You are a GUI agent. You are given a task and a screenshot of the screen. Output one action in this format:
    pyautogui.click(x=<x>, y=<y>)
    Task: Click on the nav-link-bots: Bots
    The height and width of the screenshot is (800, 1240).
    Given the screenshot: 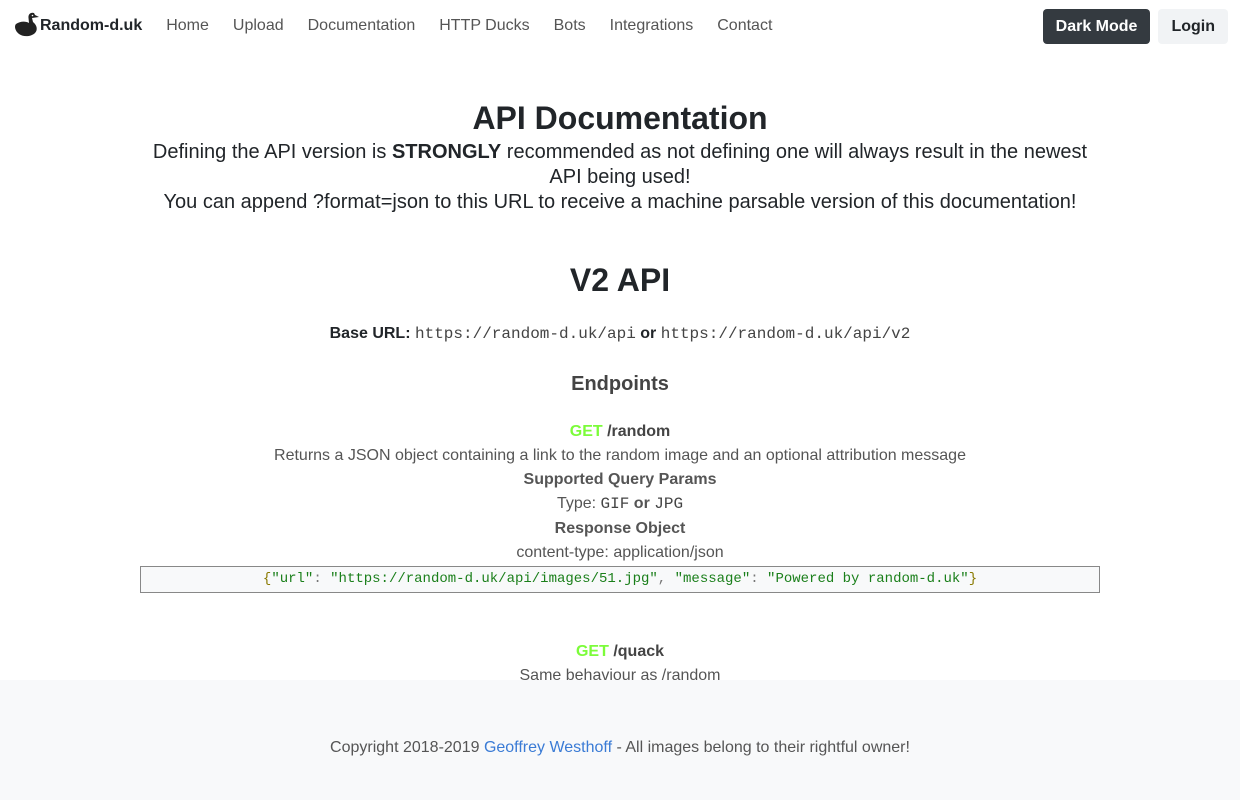 What is the action you would take?
    pyautogui.click(x=570, y=26)
    